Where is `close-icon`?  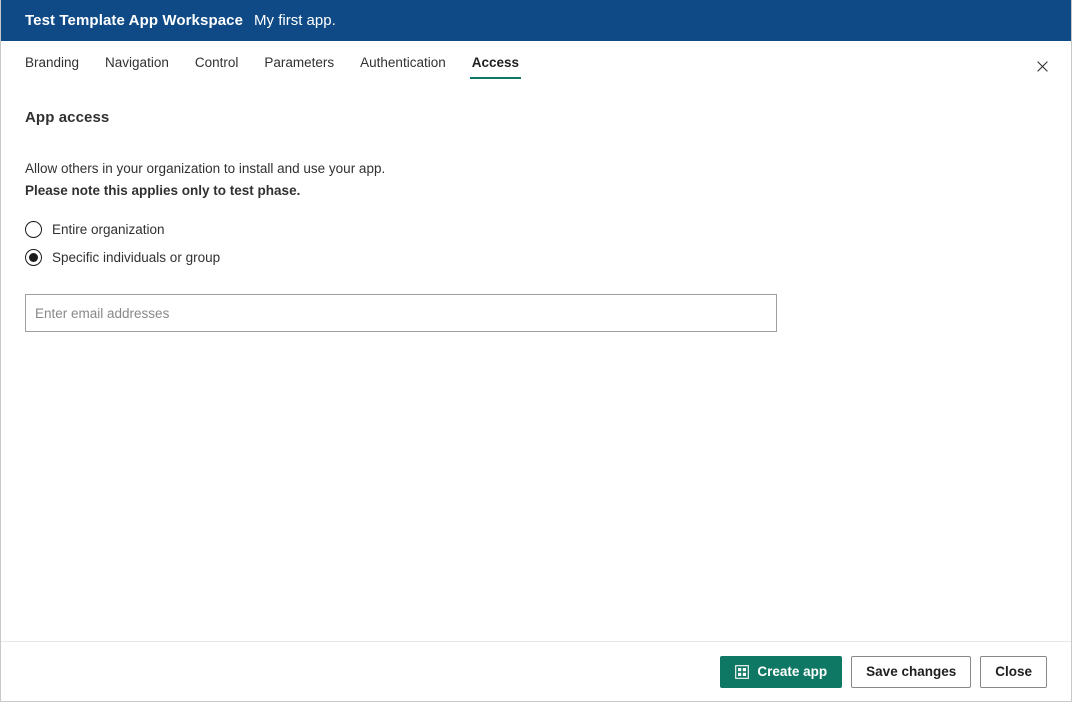
close-icon is located at coordinates (1042, 68).